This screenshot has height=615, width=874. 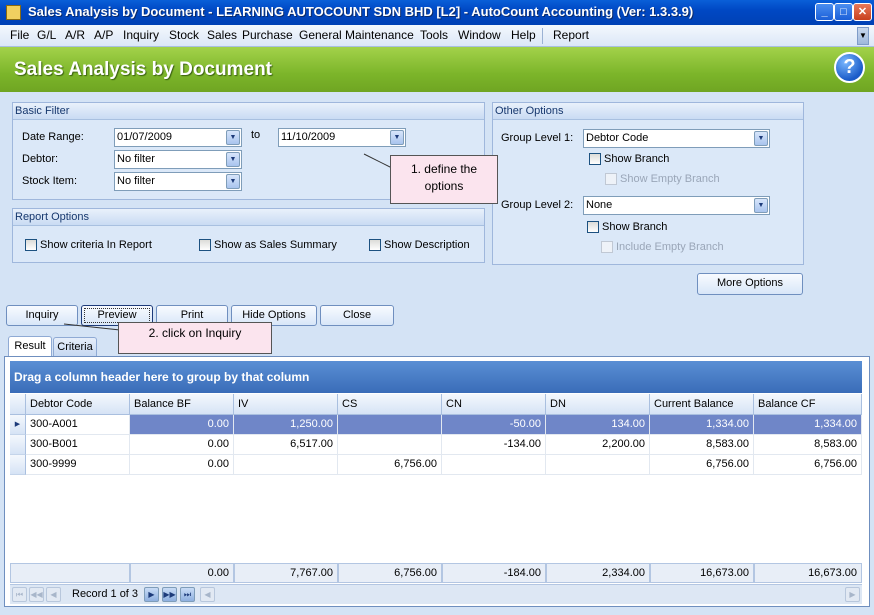 What do you see at coordinates (479, 35) in the screenshot?
I see `menu-window: Window` at bounding box center [479, 35].